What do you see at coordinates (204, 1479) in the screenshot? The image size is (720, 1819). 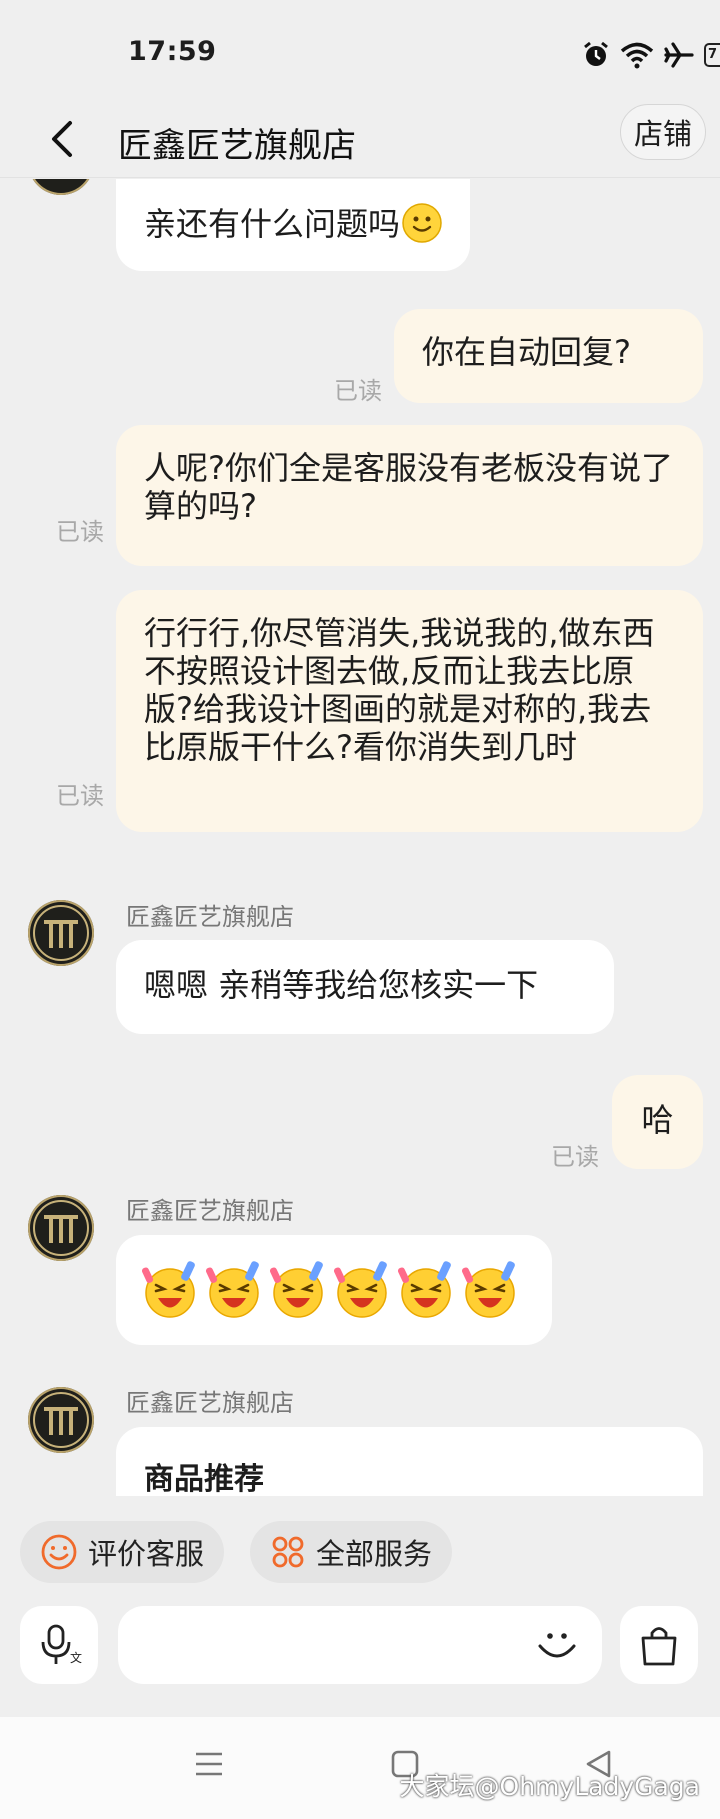 I see `card-title: 商品推荐` at bounding box center [204, 1479].